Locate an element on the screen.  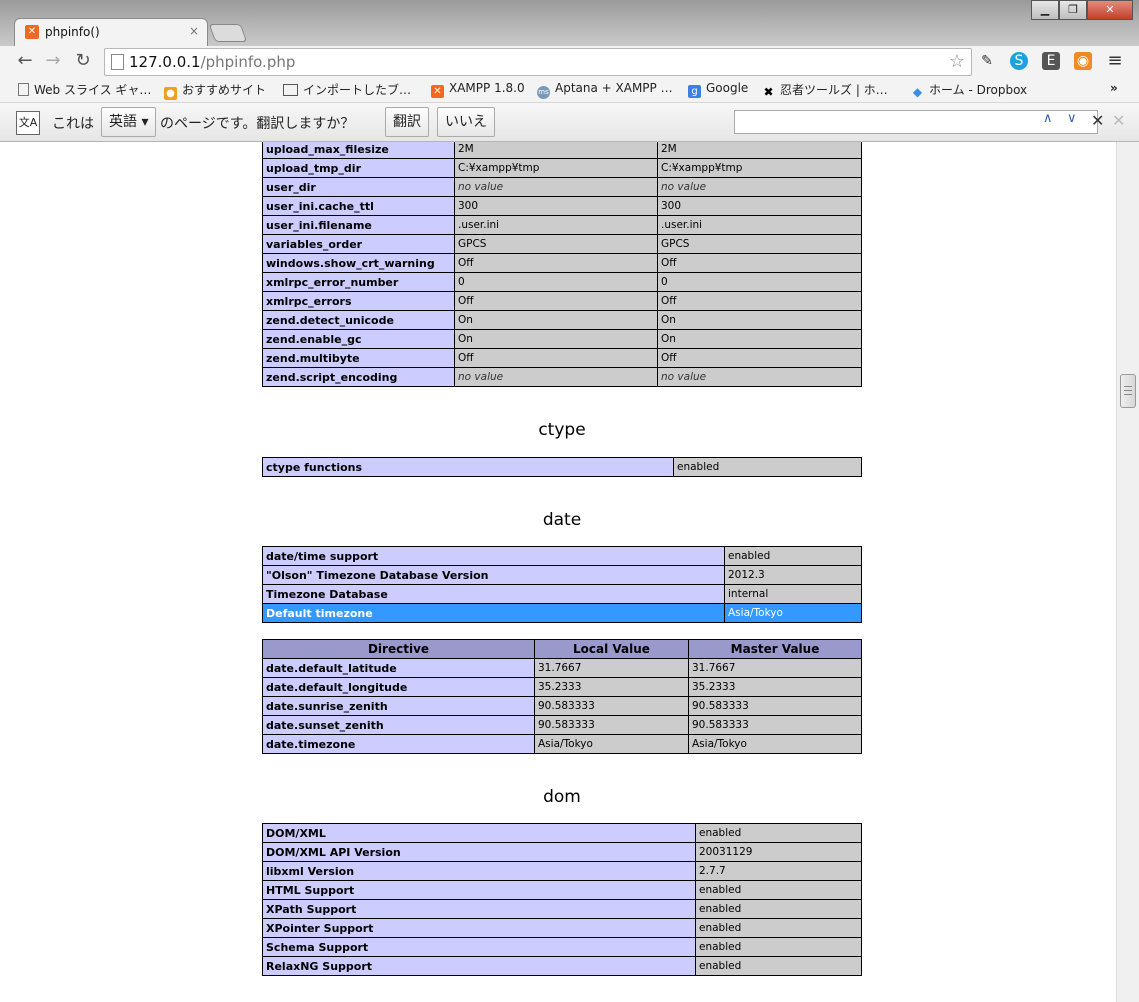
no-value-text: no value is located at coordinates (481, 377).